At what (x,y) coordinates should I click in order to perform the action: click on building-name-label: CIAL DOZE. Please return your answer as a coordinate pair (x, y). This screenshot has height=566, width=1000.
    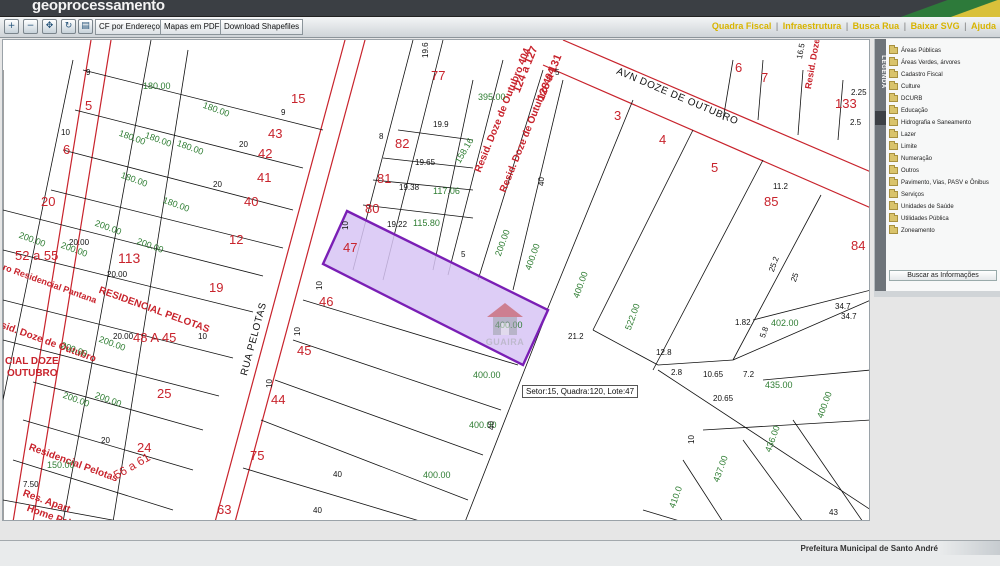
    Looking at the image, I should click on (32, 361).